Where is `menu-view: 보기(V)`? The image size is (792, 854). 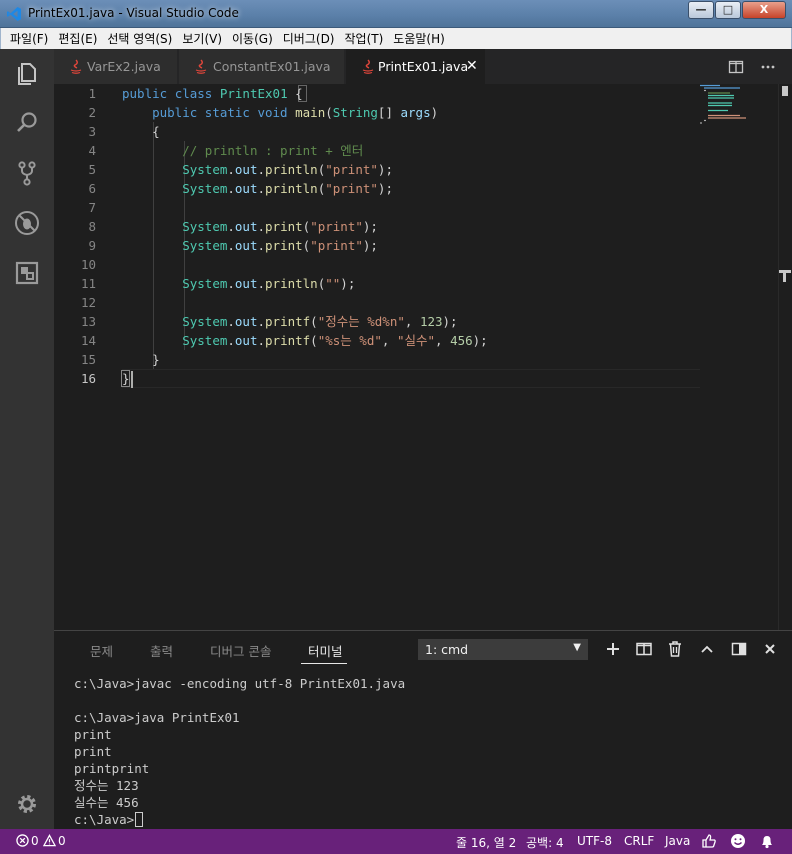
menu-view: 보기(V) is located at coordinates (202, 38).